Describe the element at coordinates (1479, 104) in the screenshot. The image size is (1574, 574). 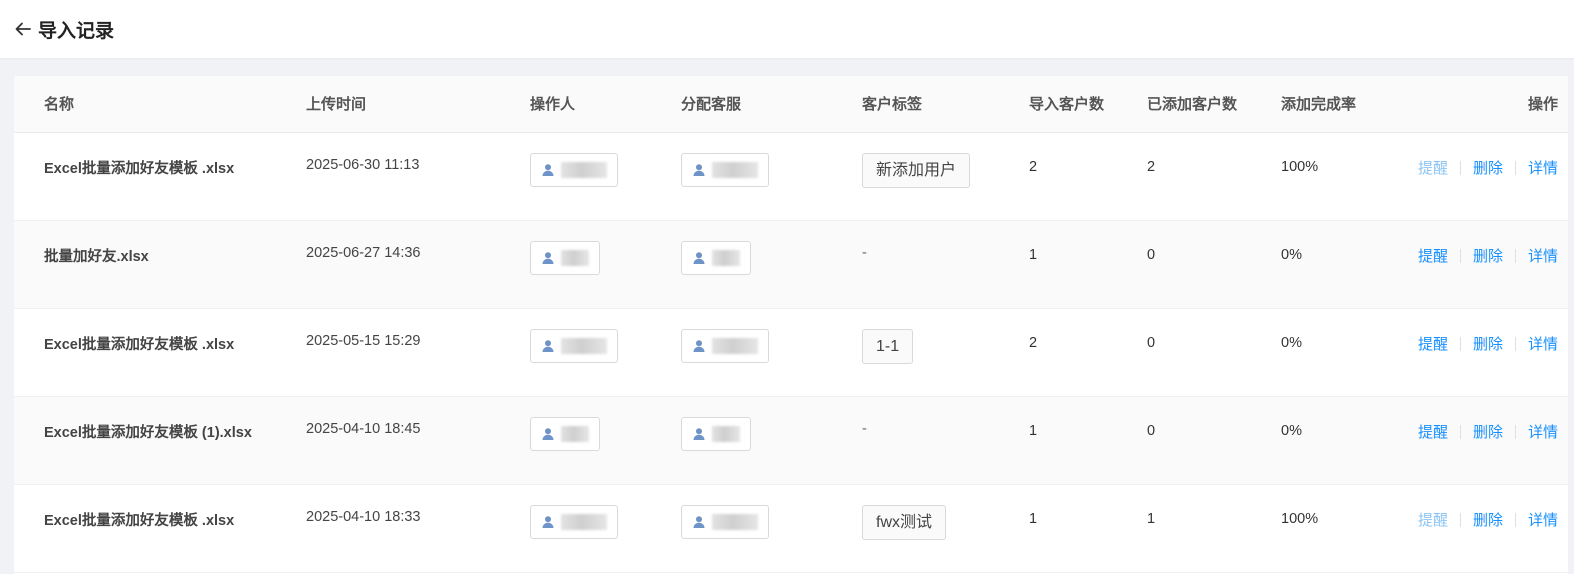
I see `column-header-actions: 操作` at that location.